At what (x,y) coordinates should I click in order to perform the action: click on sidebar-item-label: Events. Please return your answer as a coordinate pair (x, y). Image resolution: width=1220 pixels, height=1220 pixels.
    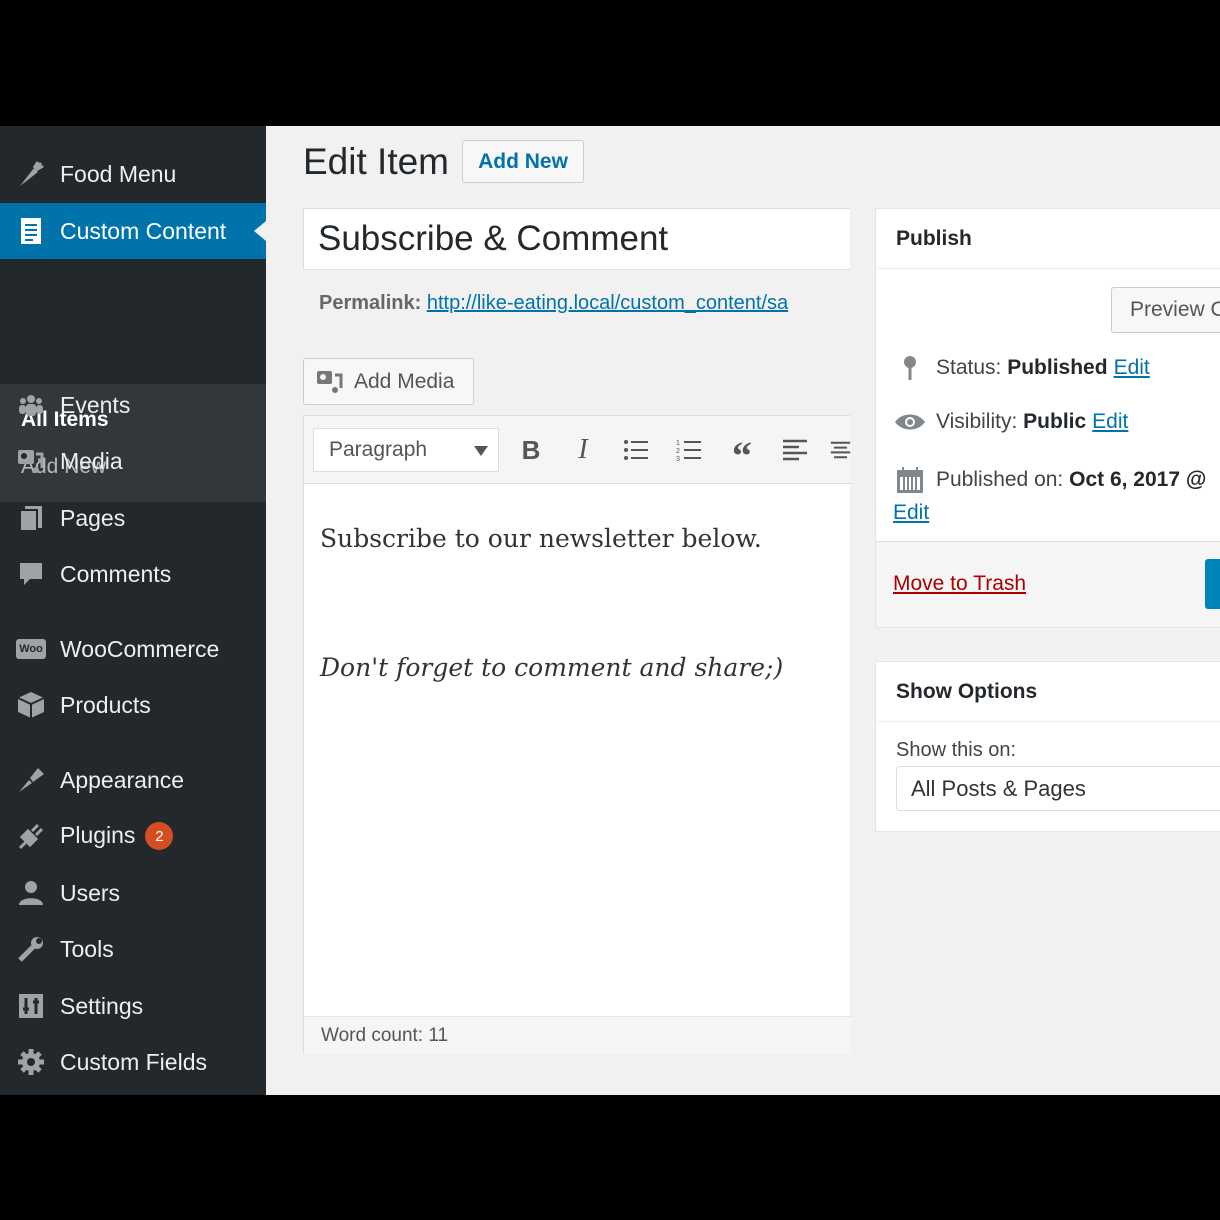
    Looking at the image, I should click on (95, 404).